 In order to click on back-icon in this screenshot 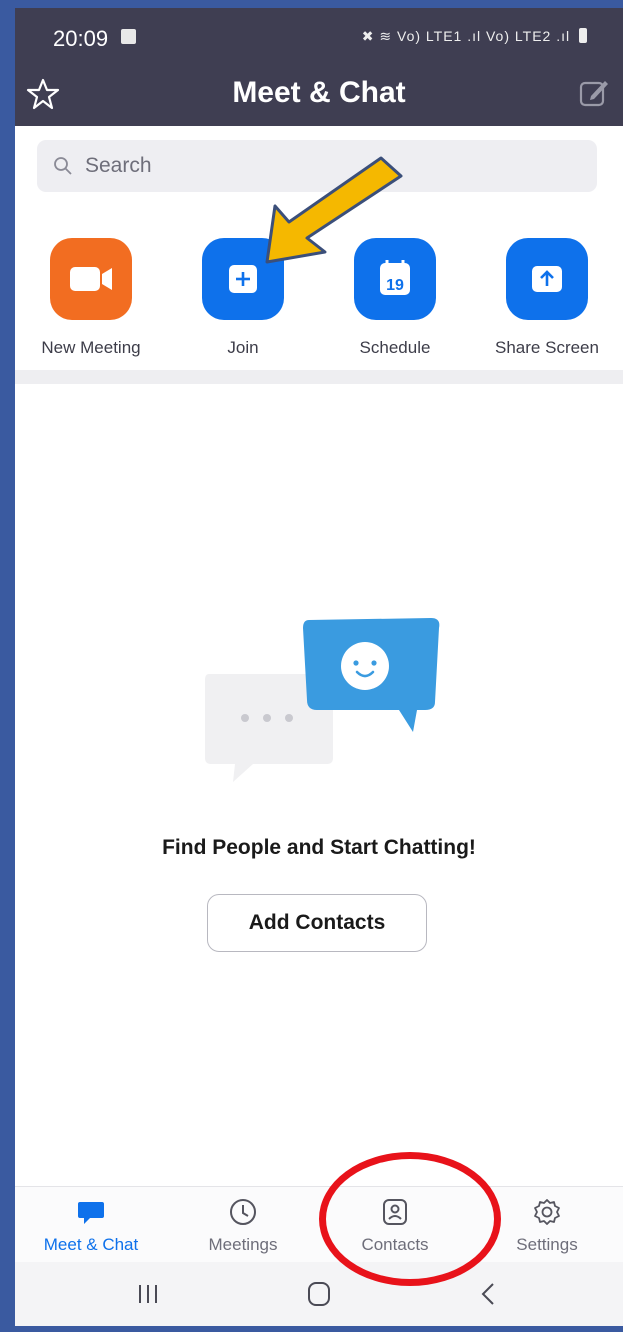, I will do `click(489, 1294)`.